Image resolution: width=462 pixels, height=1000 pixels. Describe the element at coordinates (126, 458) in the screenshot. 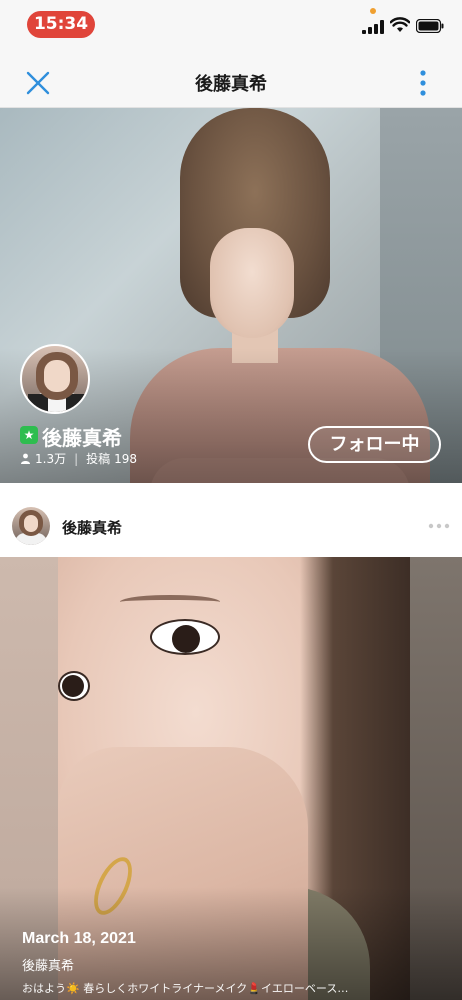

I see `posts-count: 198` at that location.